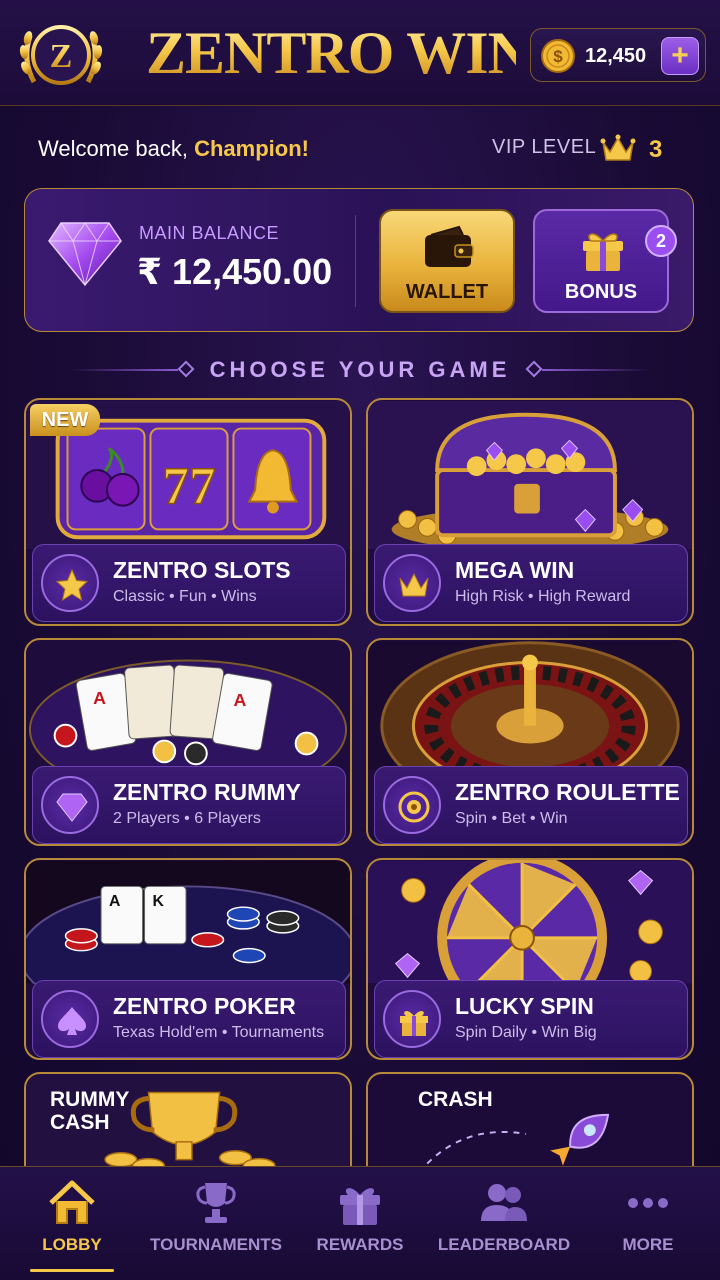  I want to click on vip-label: VIP LEVEL, so click(544, 147).